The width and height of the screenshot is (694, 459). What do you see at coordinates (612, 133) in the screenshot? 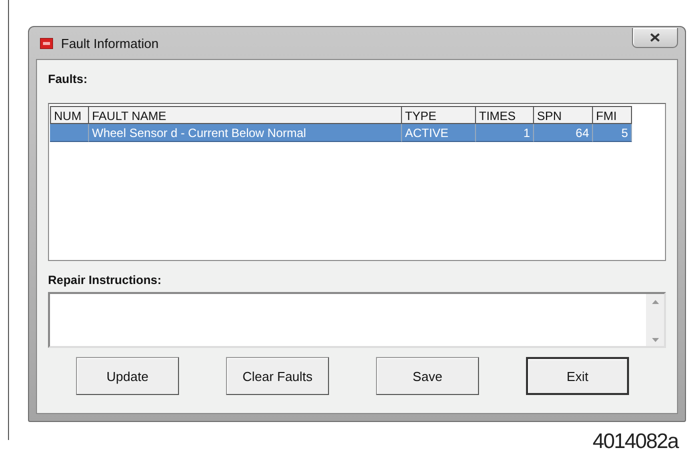
I see `table-cell: 5` at bounding box center [612, 133].